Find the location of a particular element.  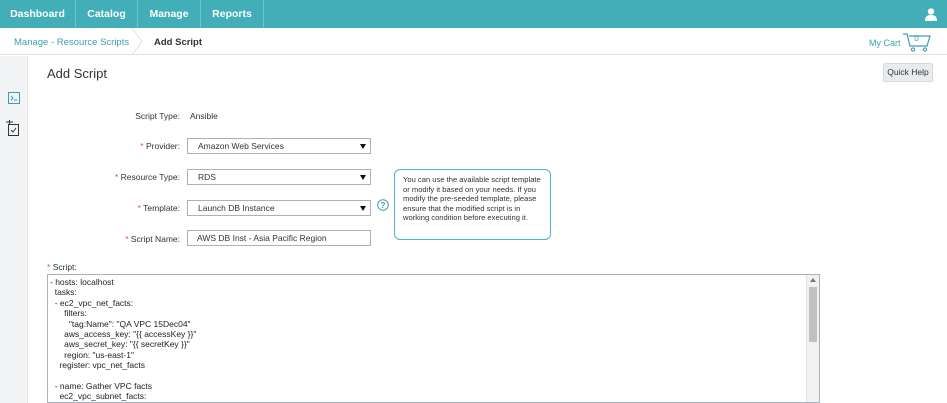

script-name-label: * Script Name: is located at coordinates (152, 239).